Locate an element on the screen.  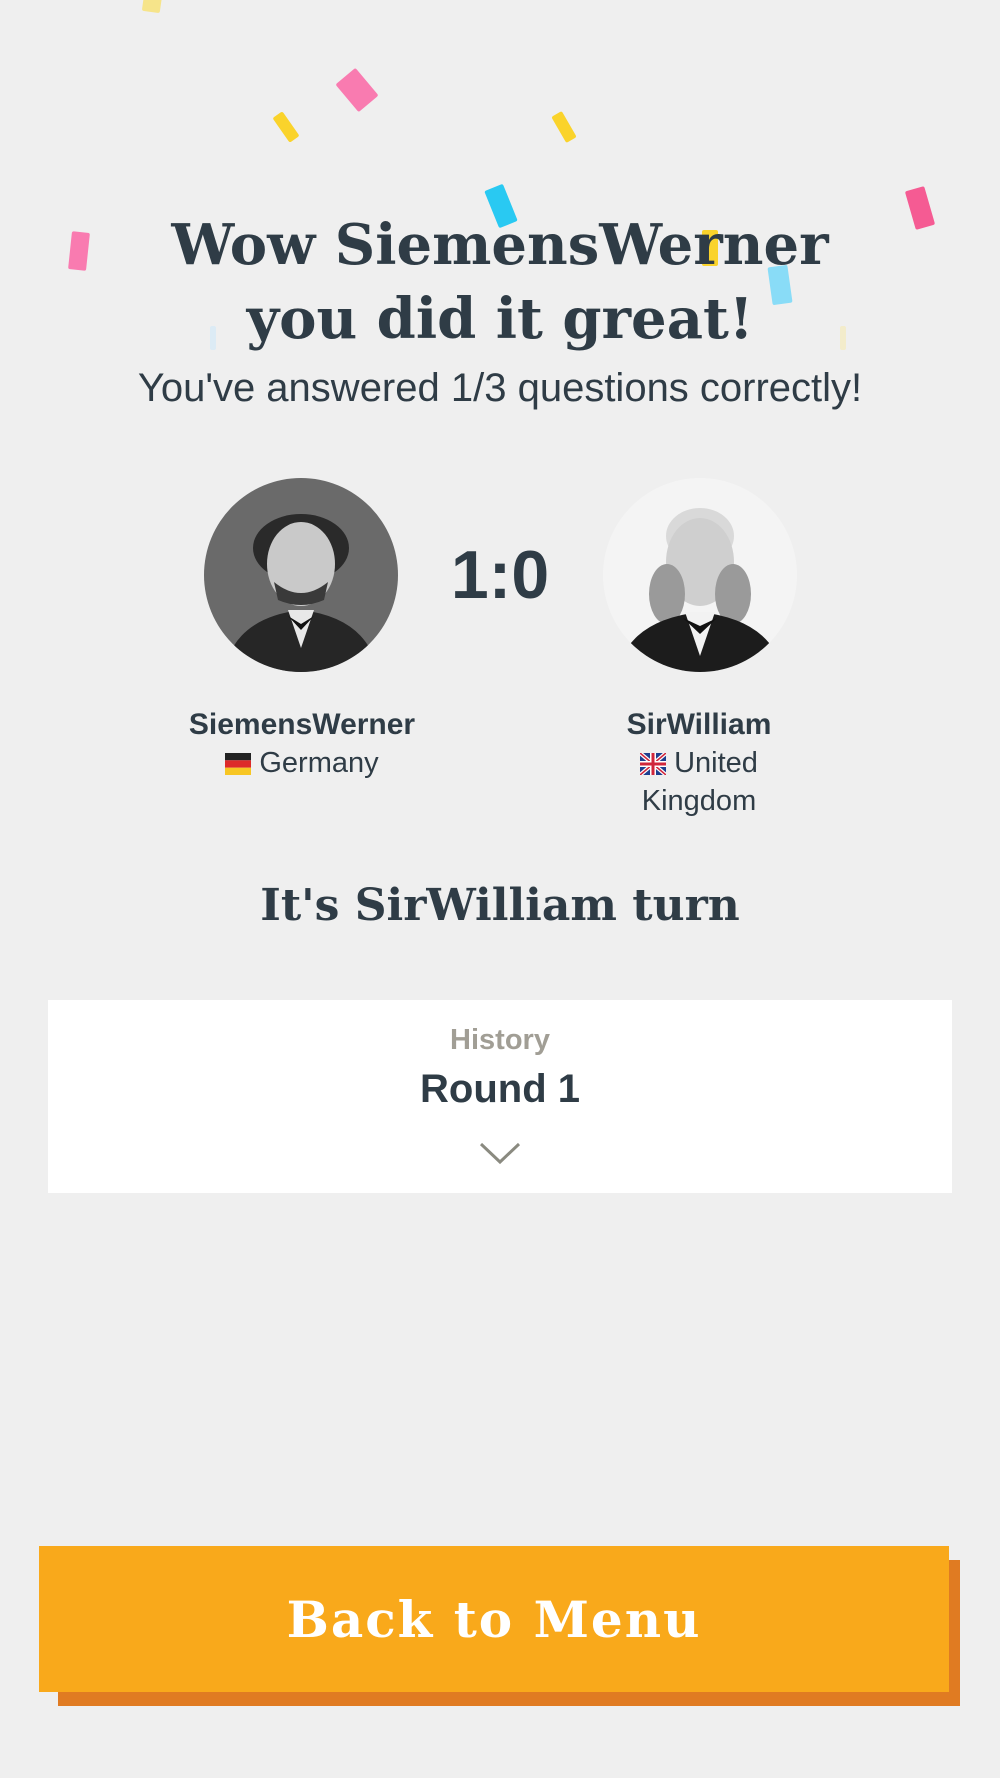
player1-name: SiemensWerner is located at coordinates (302, 724).